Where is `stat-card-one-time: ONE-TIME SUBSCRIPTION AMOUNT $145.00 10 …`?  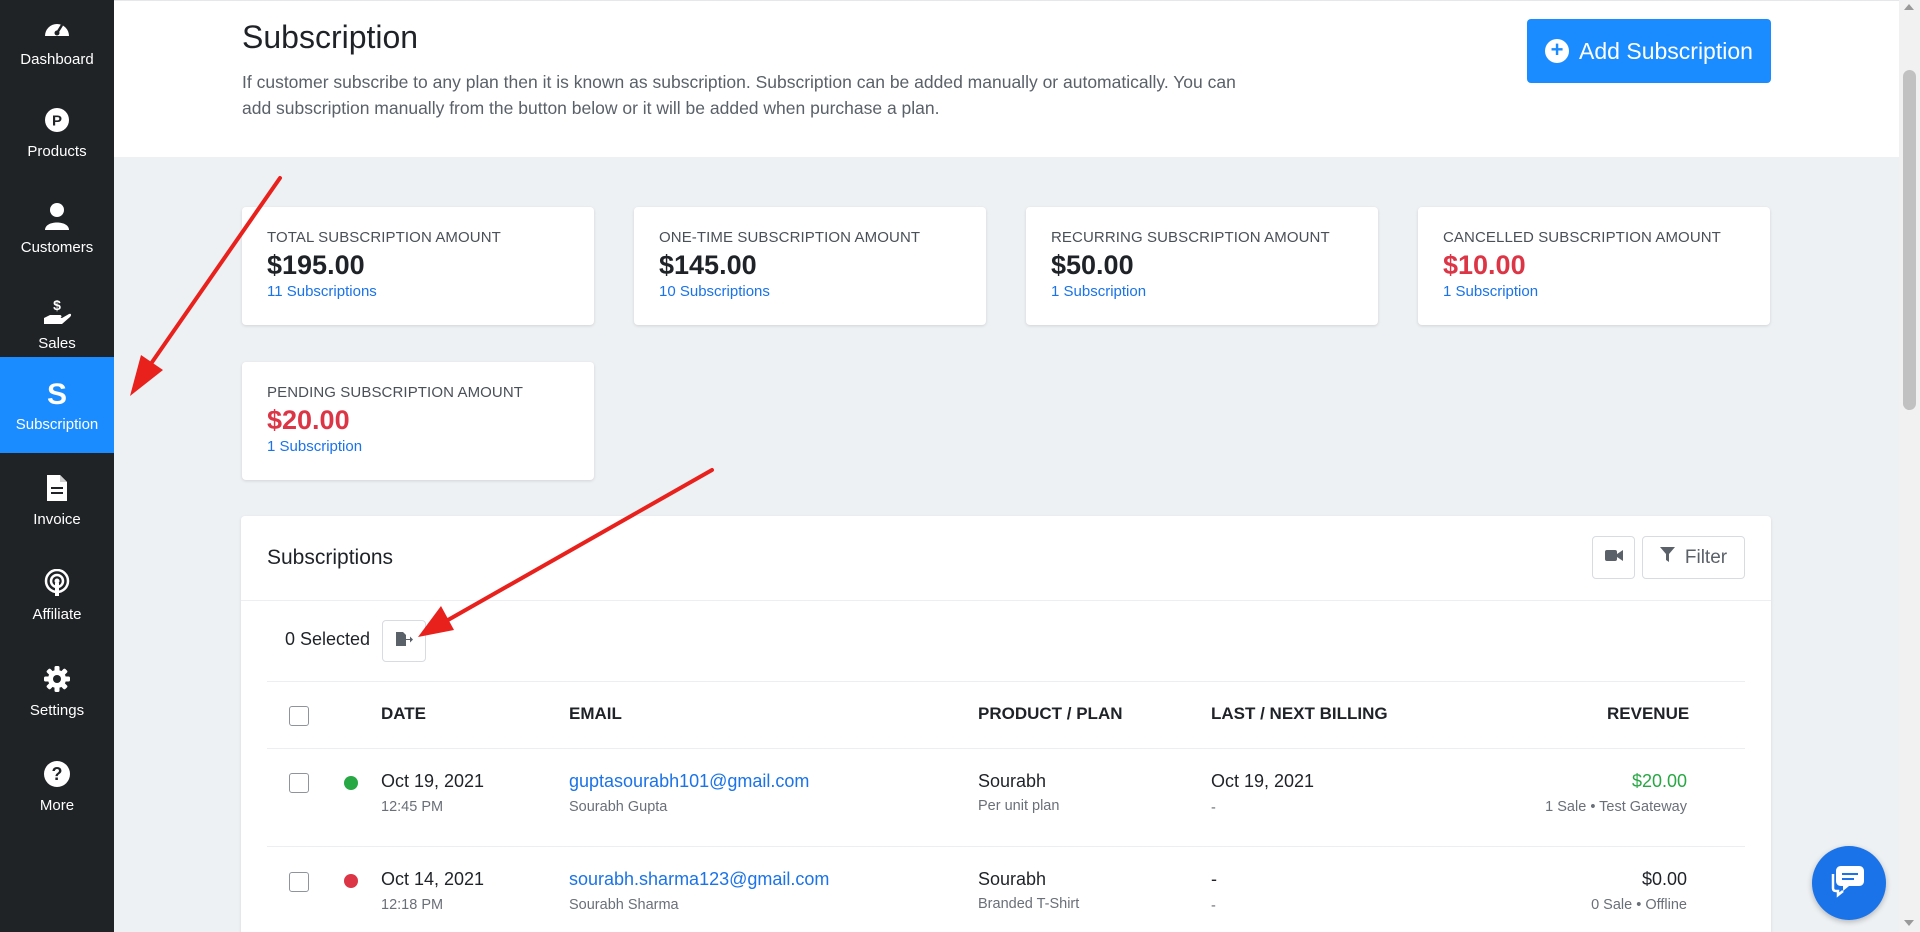
stat-card-one-time: ONE-TIME SUBSCRIPTION AMOUNT $145.00 10 … is located at coordinates (810, 266).